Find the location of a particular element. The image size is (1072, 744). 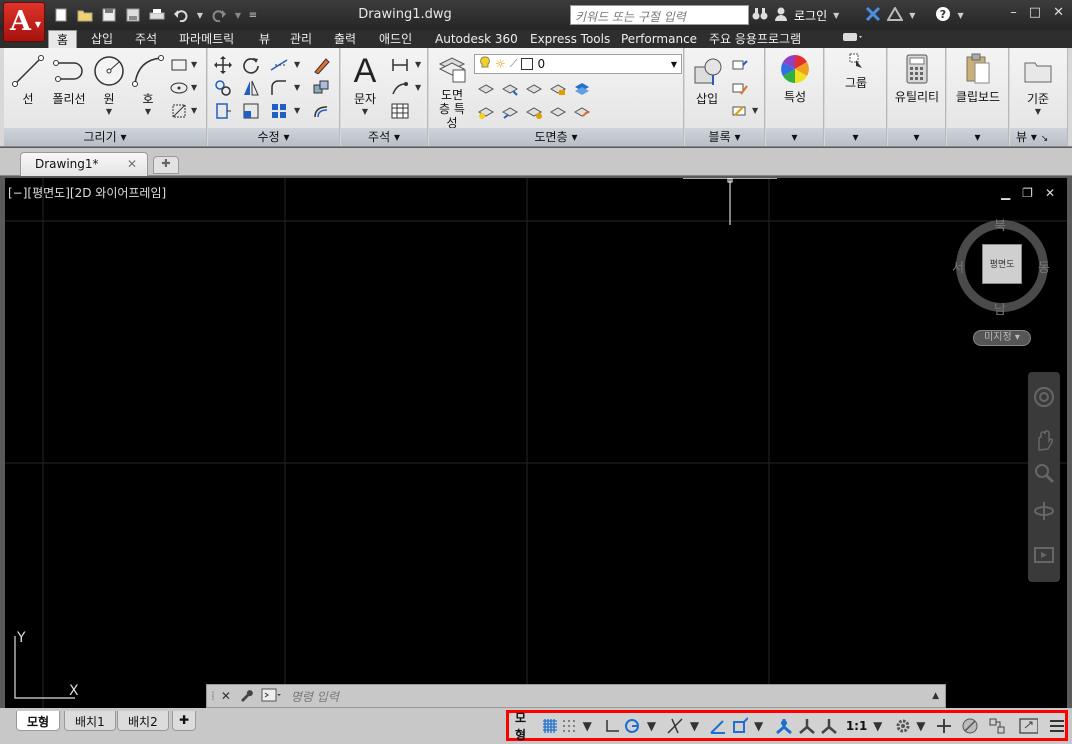

scale-icon is located at coordinates (251, 111).